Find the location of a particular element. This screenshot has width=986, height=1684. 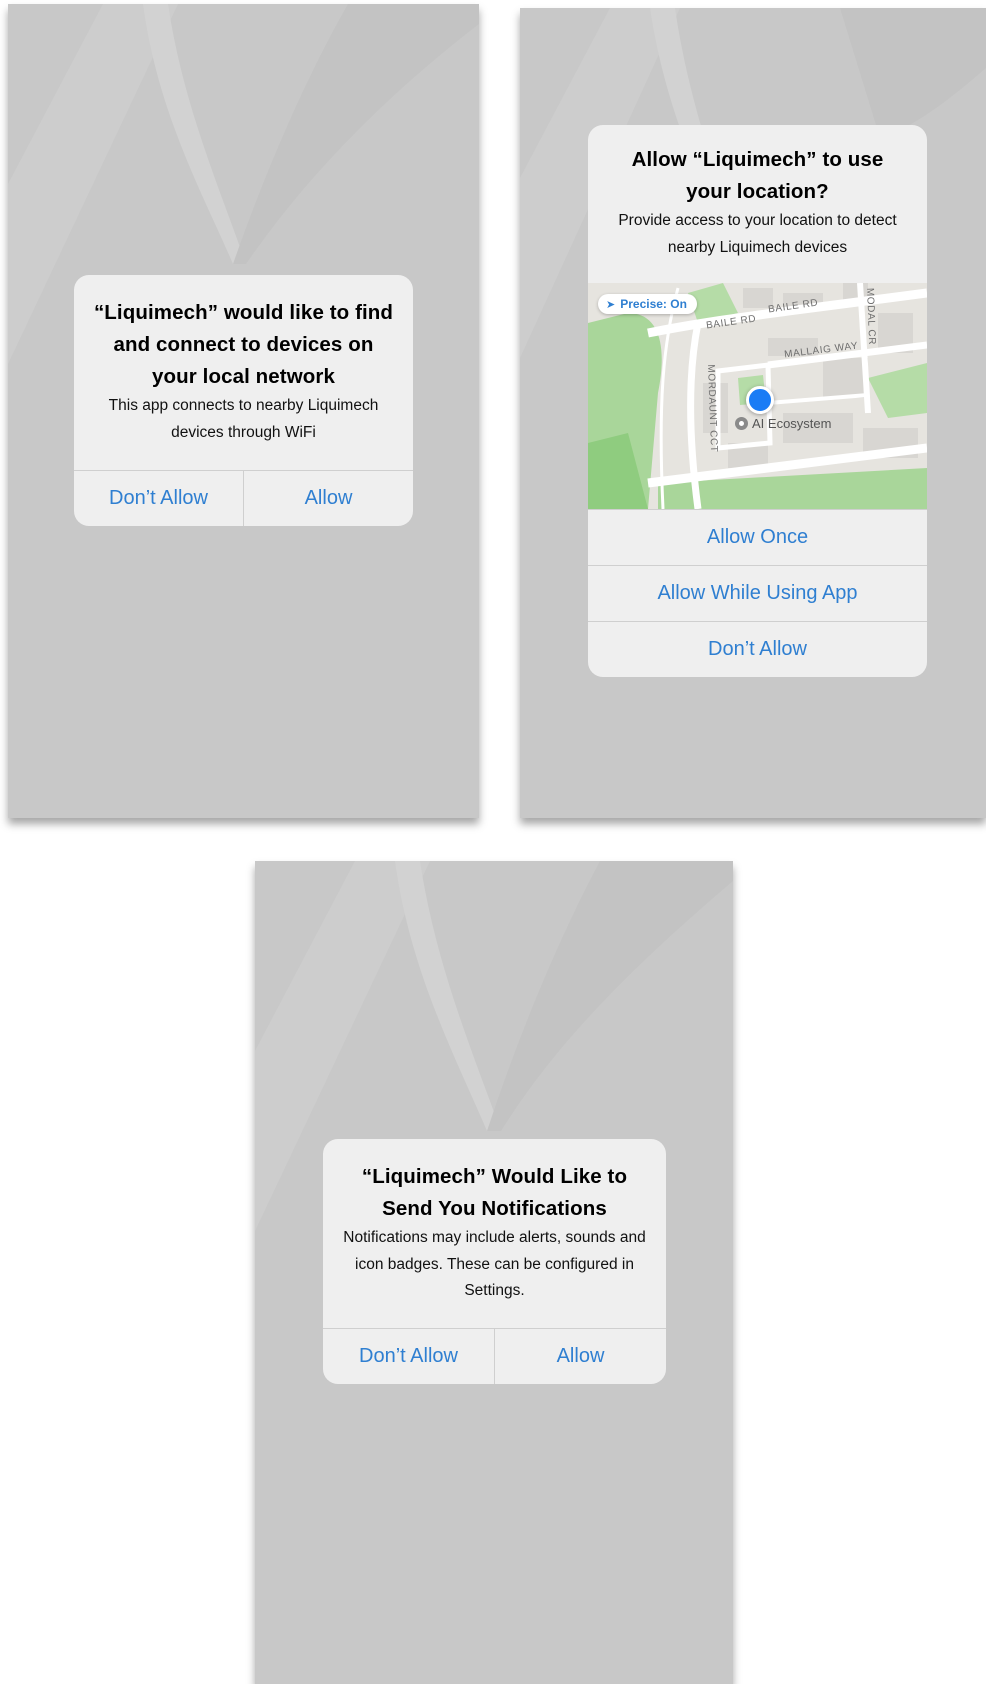

location-arrow-icon: ➤ is located at coordinates (611, 304).